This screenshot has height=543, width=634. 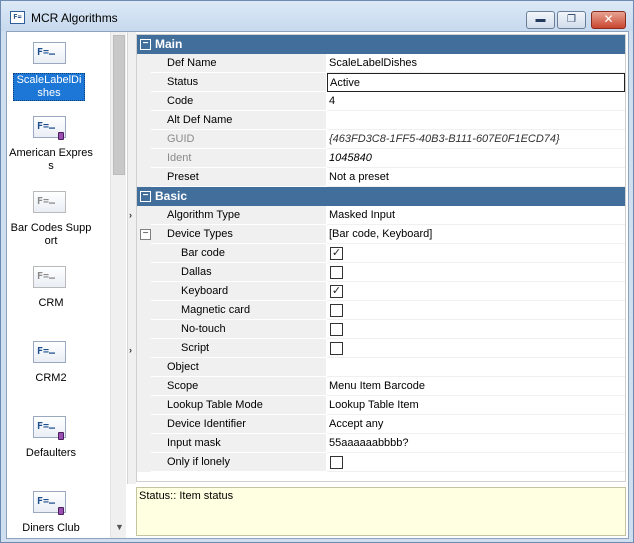 What do you see at coordinates (336, 329) in the screenshot?
I see `checkbox-no-touch` at bounding box center [336, 329].